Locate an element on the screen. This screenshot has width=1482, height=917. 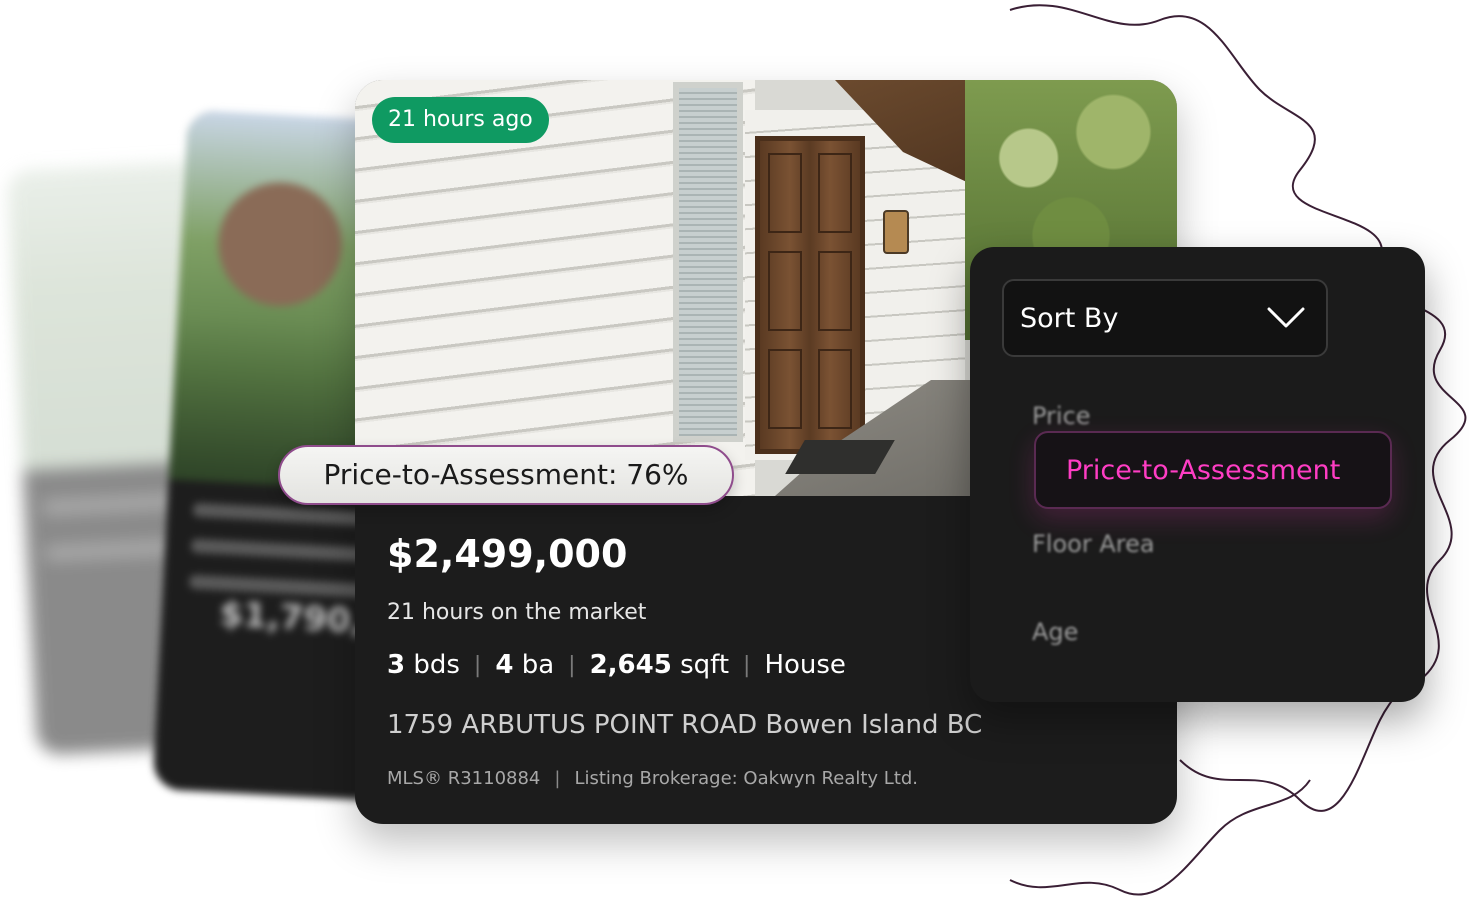
window is located at coordinates (708, 262).